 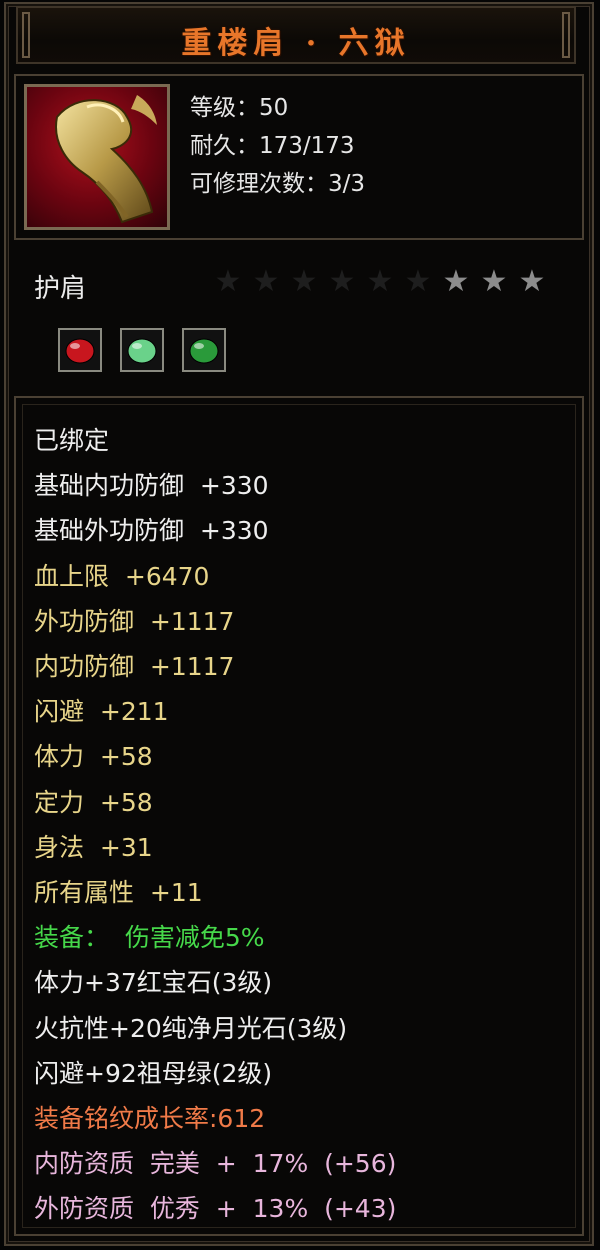 I want to click on attribute-line: 闪避+92祖母绿(2级), so click(x=153, y=1073).